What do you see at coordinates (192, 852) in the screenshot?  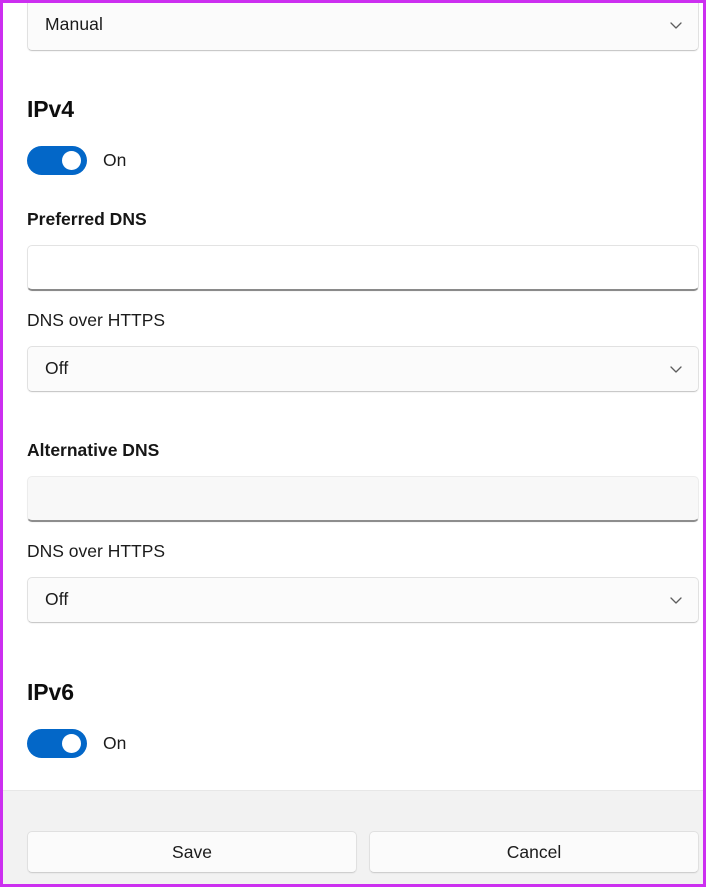 I see `save-button: Save` at bounding box center [192, 852].